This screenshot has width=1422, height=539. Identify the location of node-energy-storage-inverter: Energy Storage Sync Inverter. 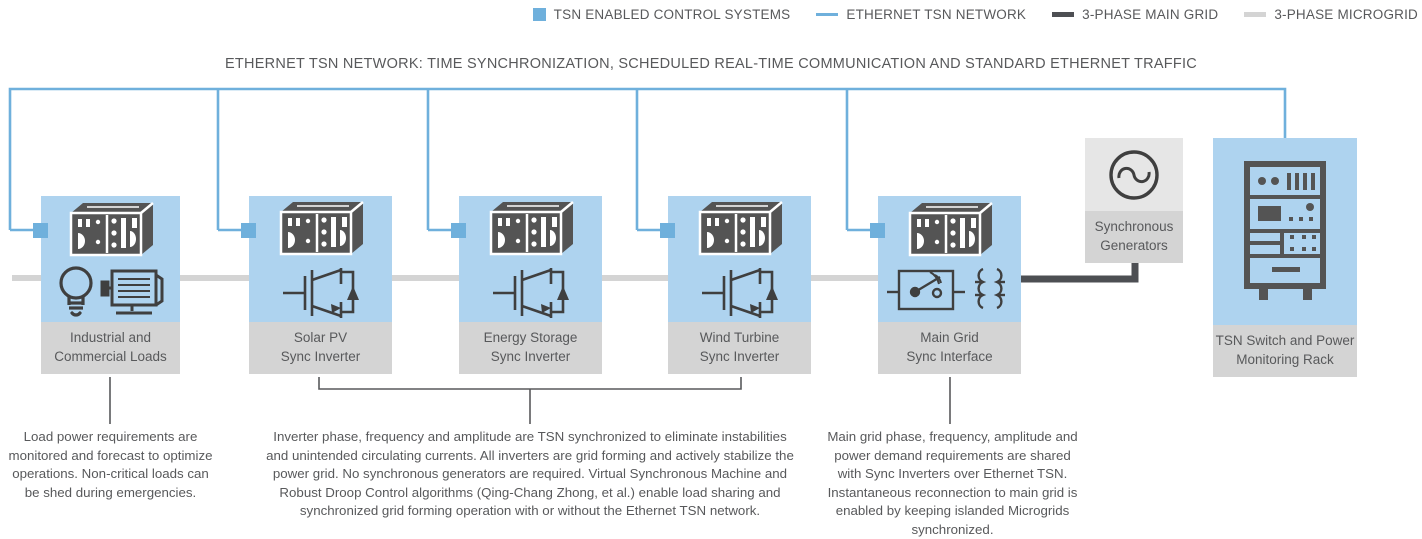
(526, 285).